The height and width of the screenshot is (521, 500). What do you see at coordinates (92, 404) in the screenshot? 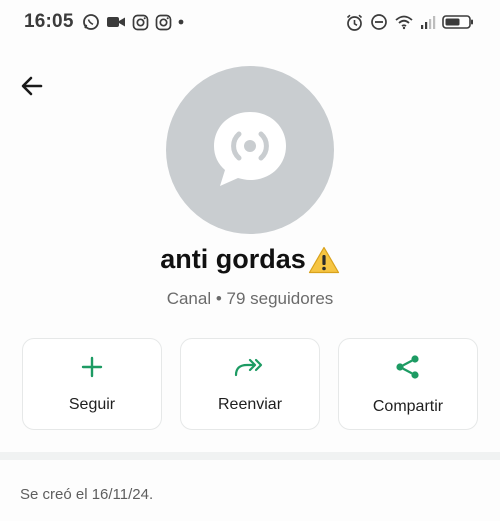
I see `follow-label: Seguir` at bounding box center [92, 404].